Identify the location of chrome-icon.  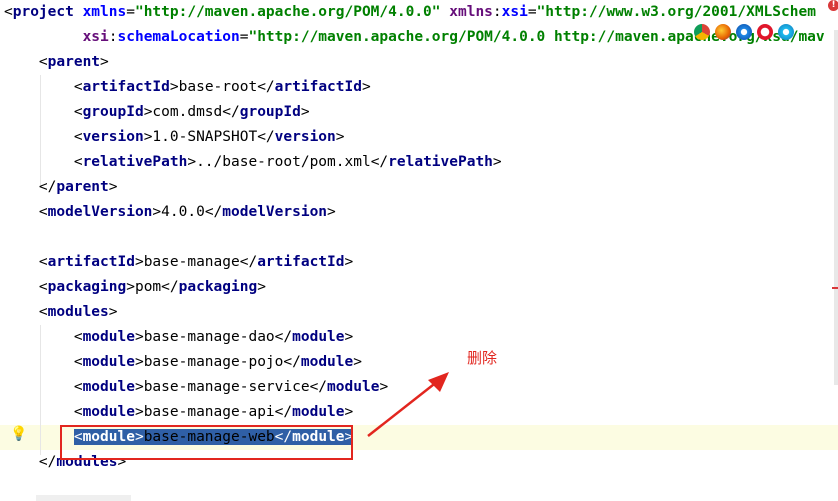
(702, 32).